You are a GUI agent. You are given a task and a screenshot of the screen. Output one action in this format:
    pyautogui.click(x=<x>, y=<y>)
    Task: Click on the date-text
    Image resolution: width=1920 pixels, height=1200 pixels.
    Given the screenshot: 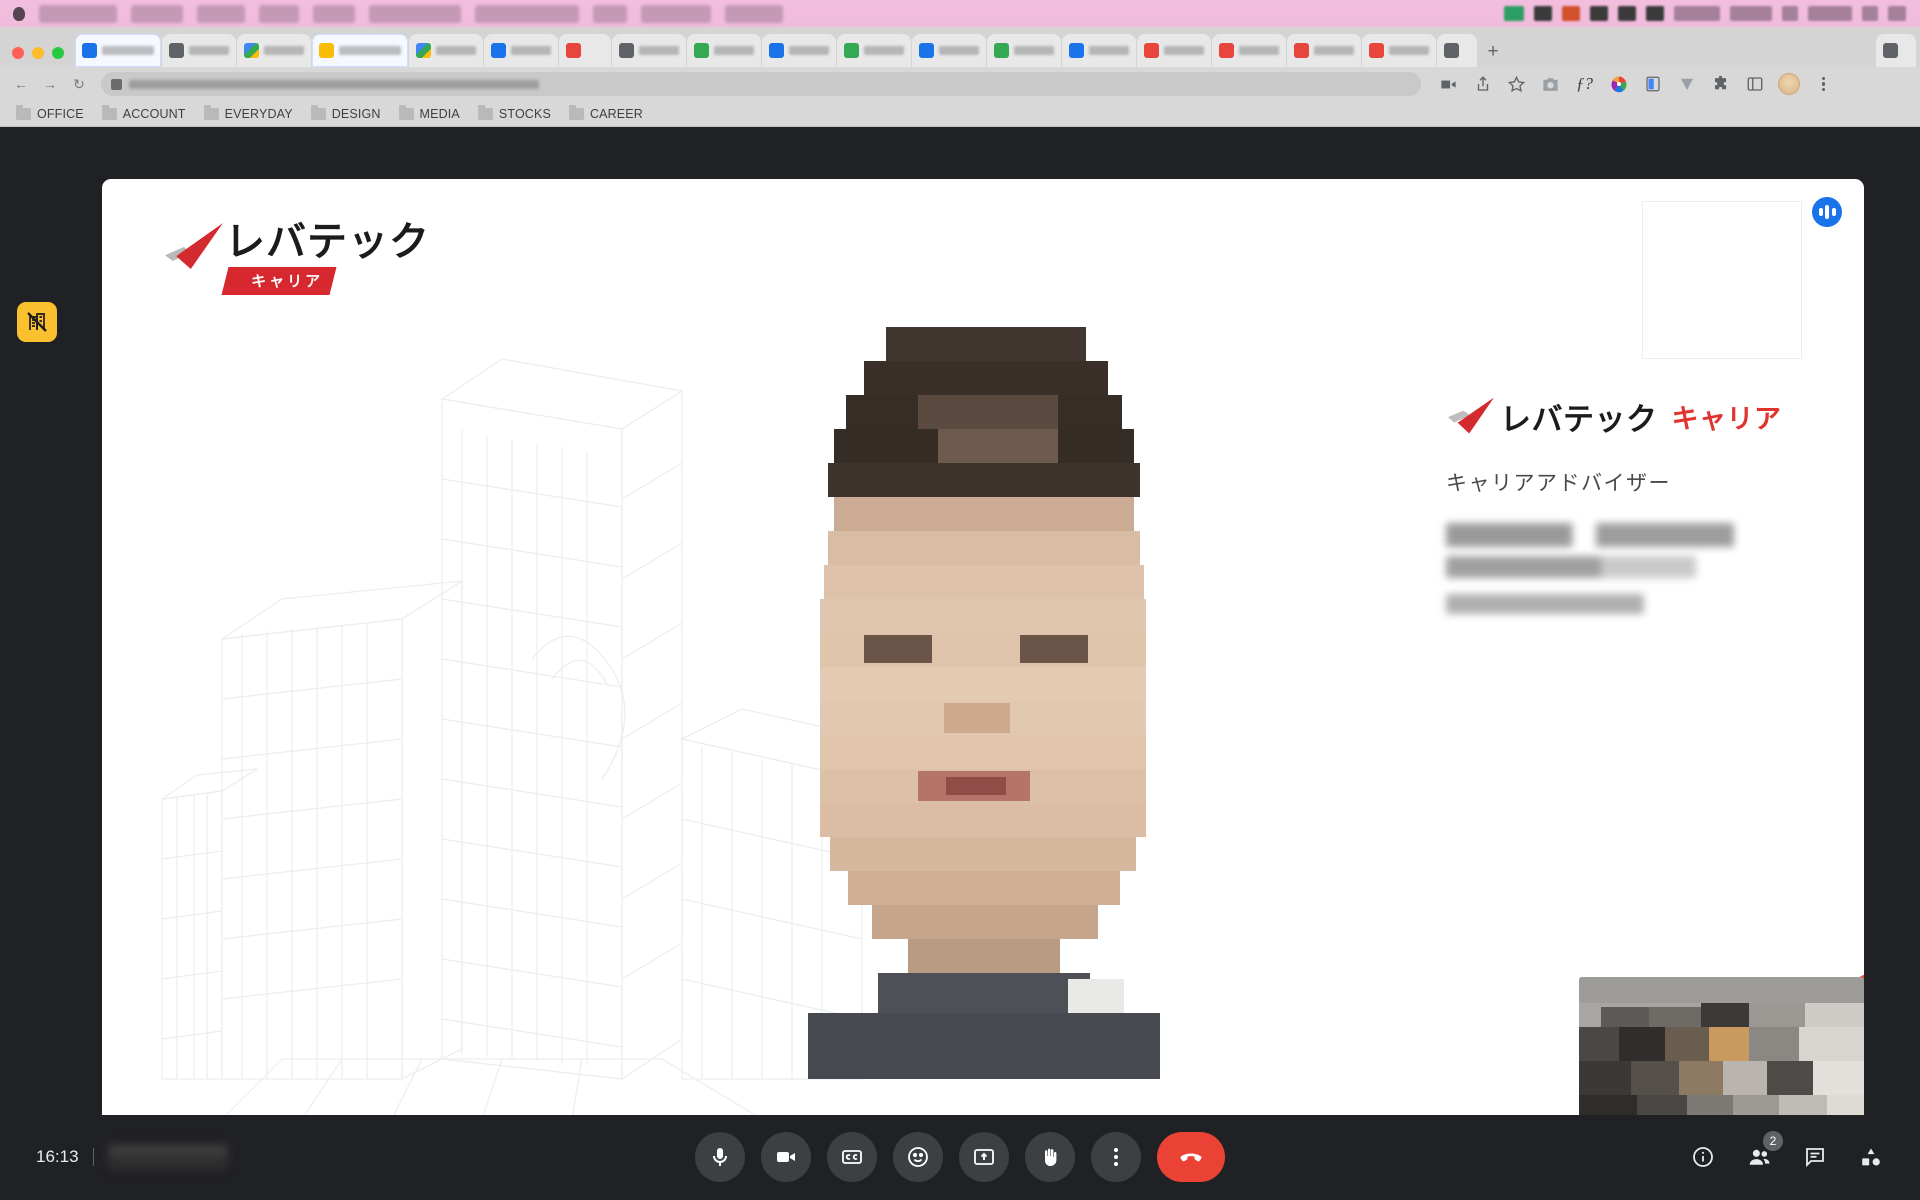 What is the action you would take?
    pyautogui.click(x=1697, y=13)
    